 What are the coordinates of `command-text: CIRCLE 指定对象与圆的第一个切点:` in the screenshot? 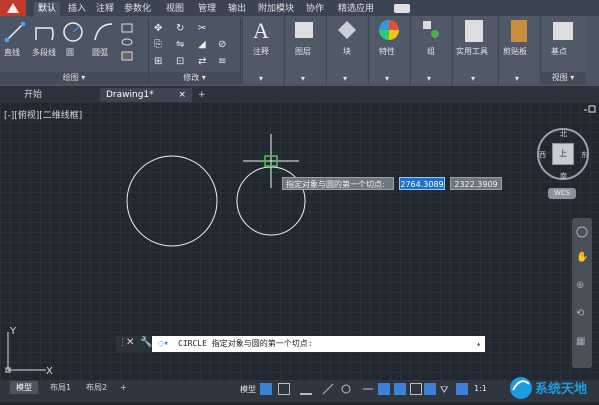 It's located at (245, 343).